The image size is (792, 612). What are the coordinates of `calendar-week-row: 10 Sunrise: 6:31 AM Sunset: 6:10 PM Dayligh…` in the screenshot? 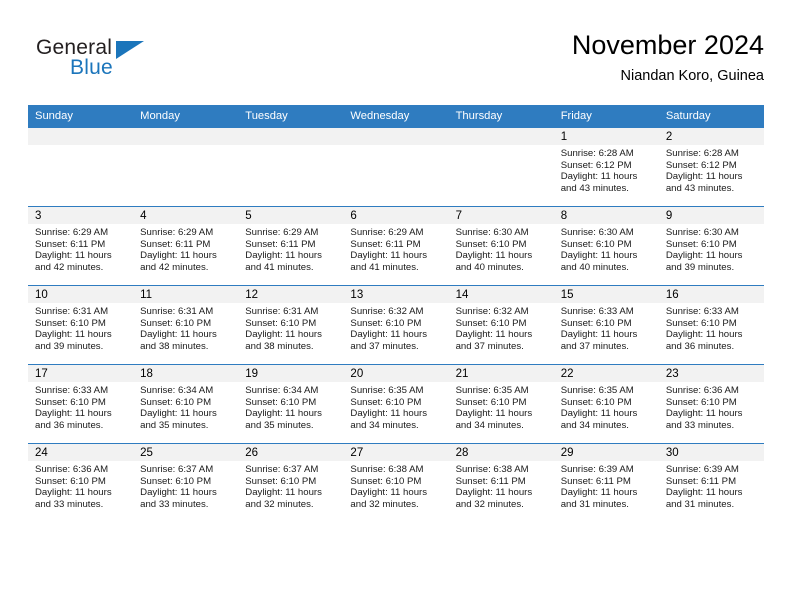 It's located at (396, 325).